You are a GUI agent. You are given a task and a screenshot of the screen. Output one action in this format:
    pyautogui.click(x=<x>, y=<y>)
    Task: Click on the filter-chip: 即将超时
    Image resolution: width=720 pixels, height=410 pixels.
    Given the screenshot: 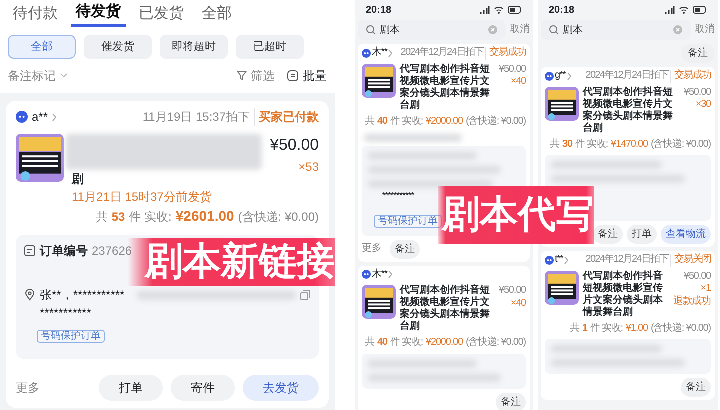 What is the action you would take?
    pyautogui.click(x=194, y=46)
    